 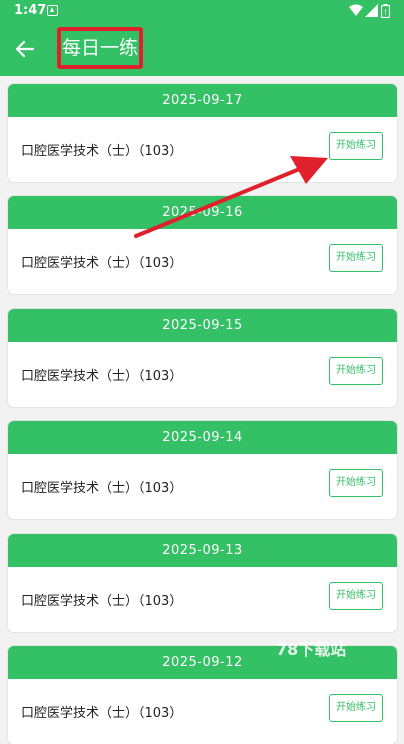 What do you see at coordinates (30, 10) in the screenshot?
I see `status-time: 1:47` at bounding box center [30, 10].